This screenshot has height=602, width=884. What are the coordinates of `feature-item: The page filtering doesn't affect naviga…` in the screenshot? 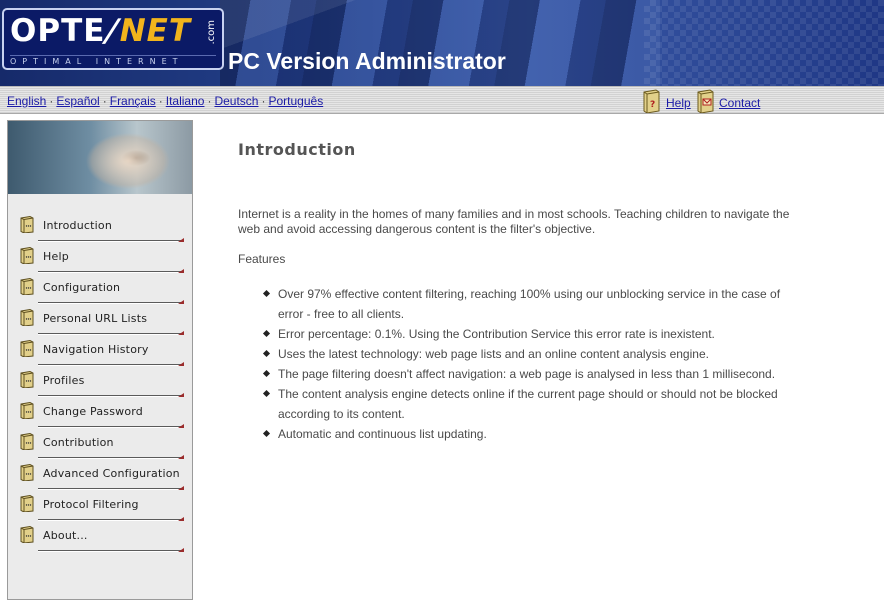 It's located at (524, 374).